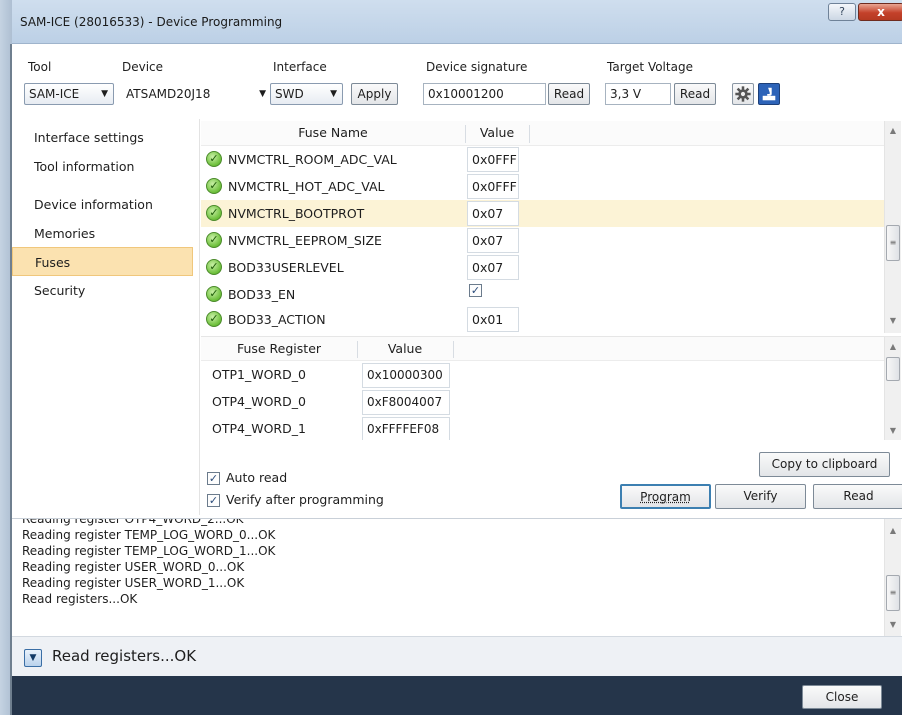 Image resolution: width=902 pixels, height=715 pixels. Describe the element at coordinates (143, 67) in the screenshot. I see `device-label: Device` at that location.